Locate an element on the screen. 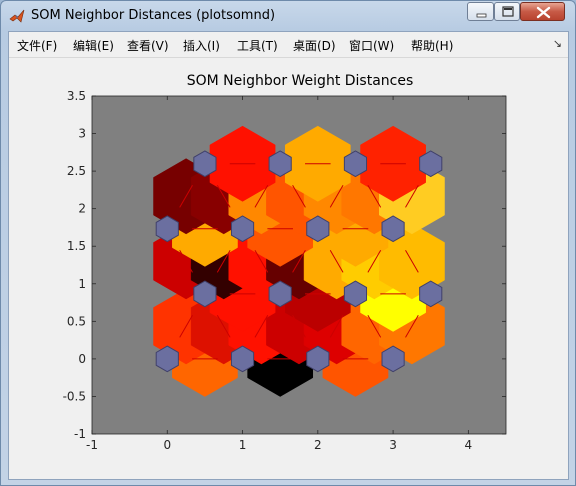 The height and width of the screenshot is (486, 576). maximize-icon is located at coordinates (508, 11).